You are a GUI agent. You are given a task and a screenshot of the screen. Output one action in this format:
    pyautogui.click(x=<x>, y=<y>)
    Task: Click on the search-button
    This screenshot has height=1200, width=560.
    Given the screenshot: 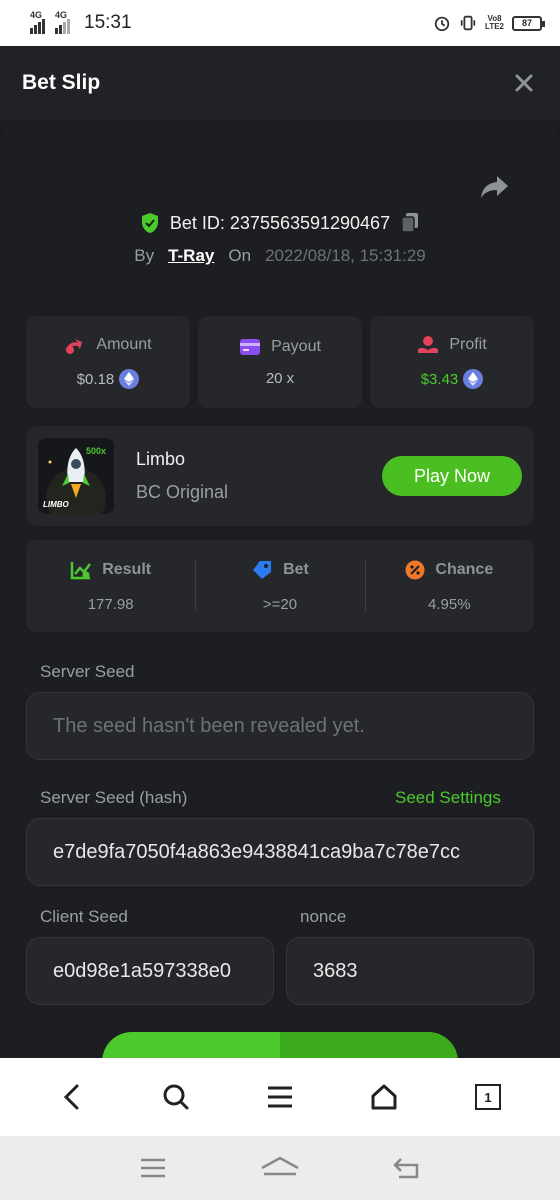 What is the action you would take?
    pyautogui.click(x=176, y=1097)
    